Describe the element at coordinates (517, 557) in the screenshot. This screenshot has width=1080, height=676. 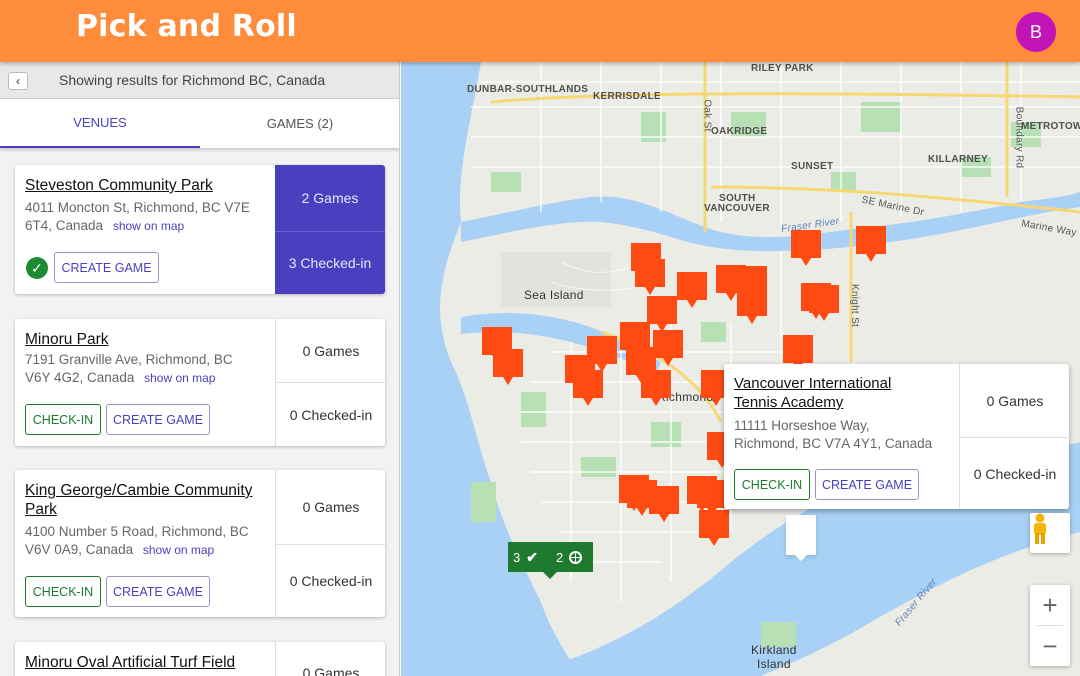
I see `cluster-checked-in-count: 3` at that location.